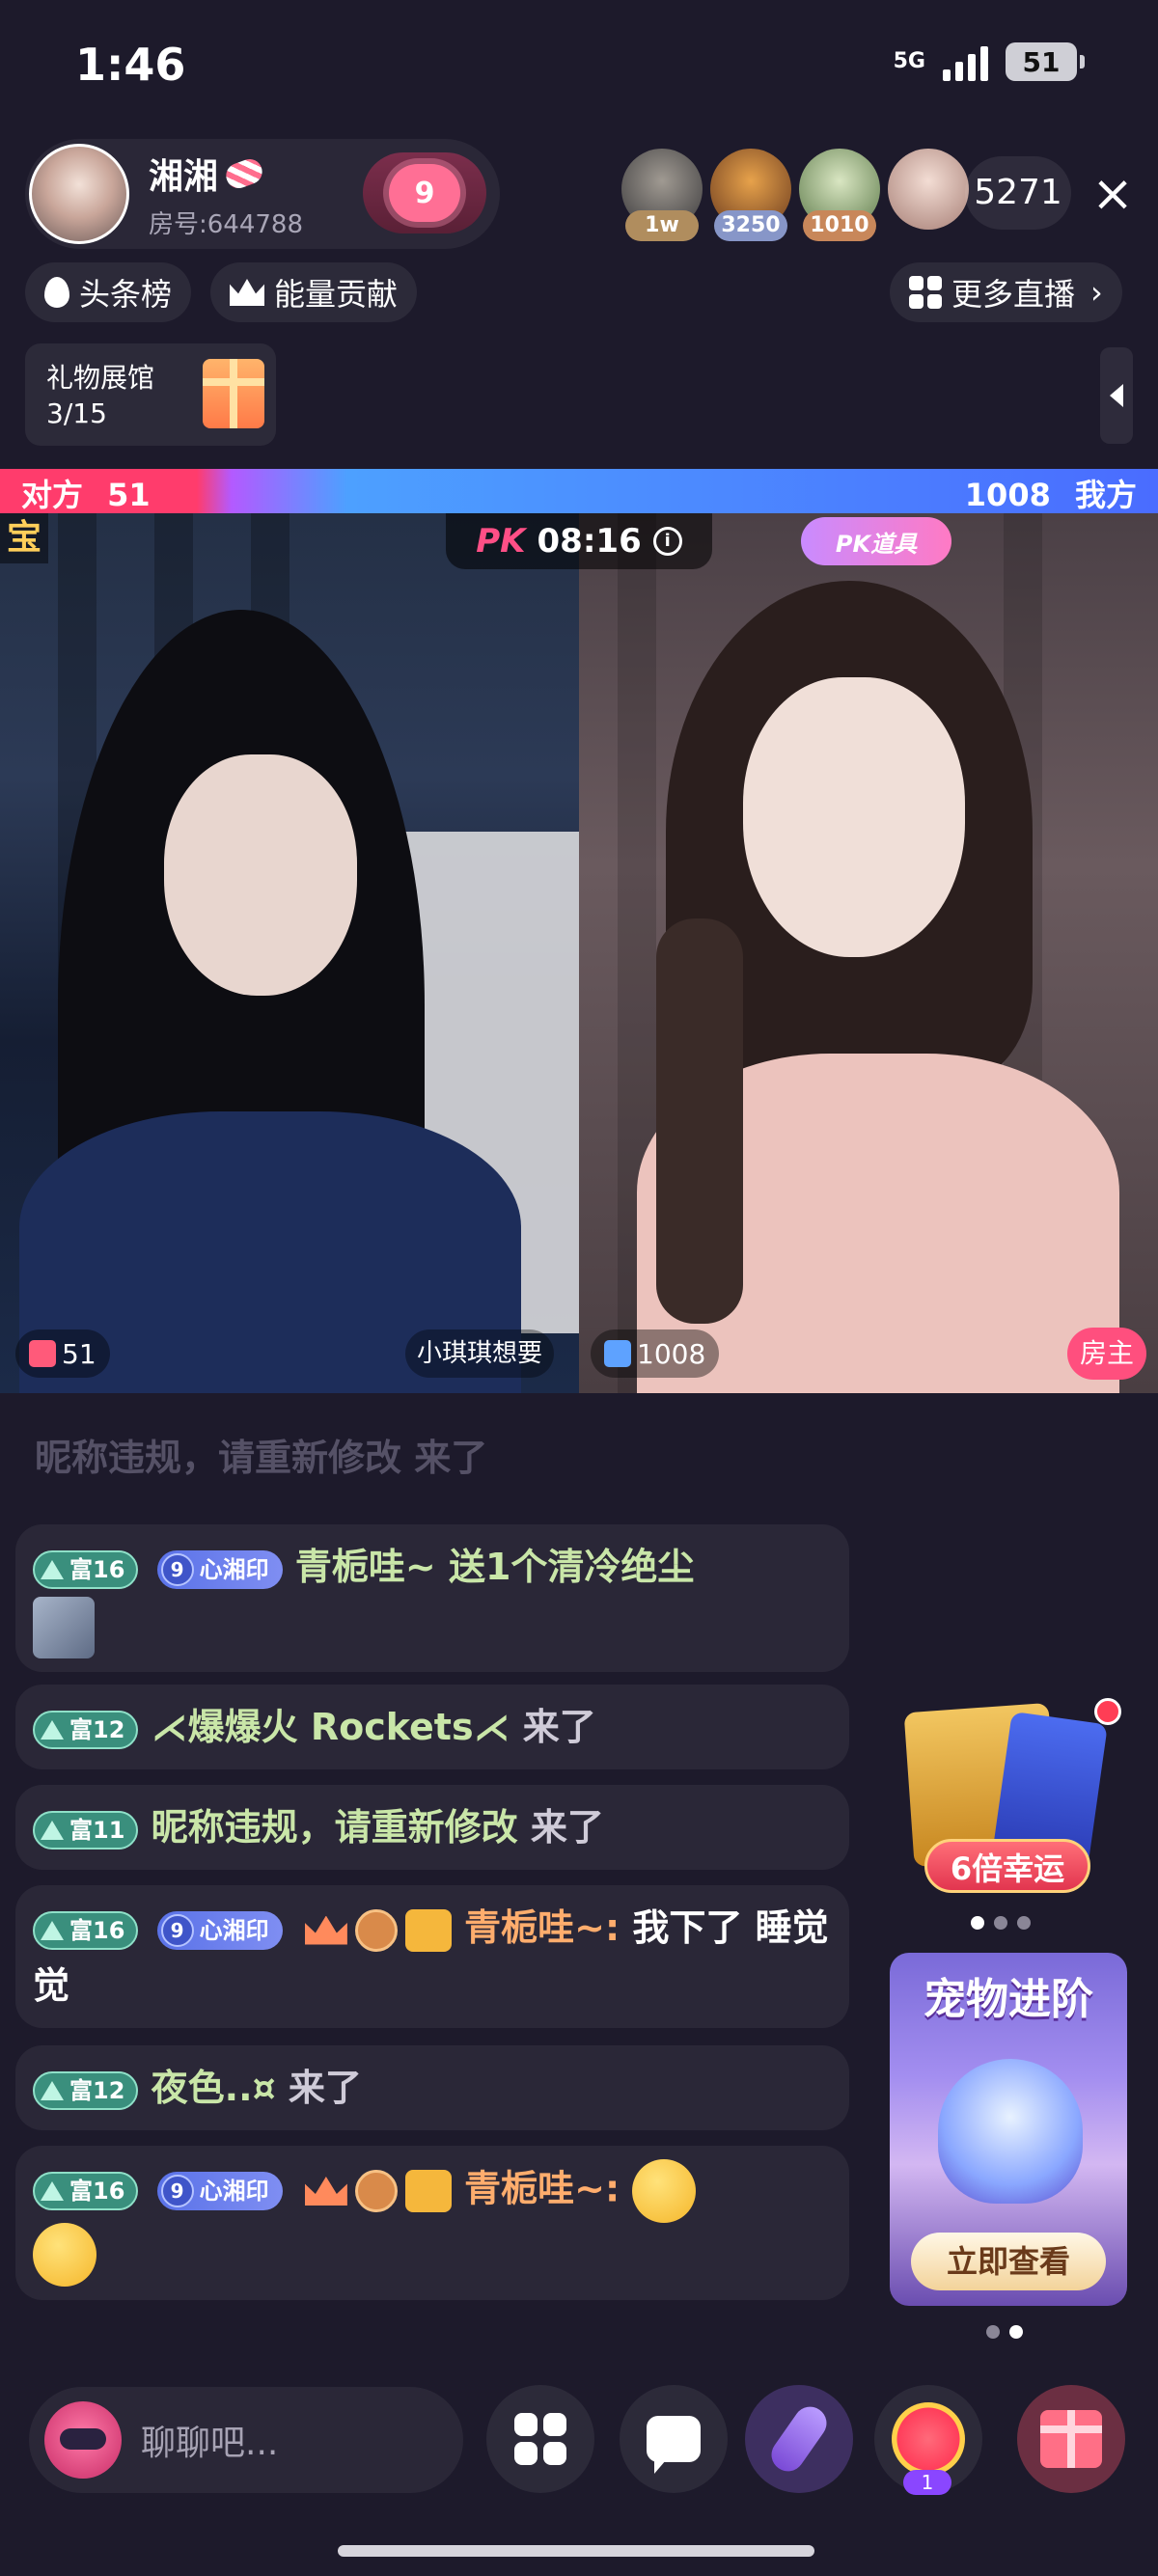 Image resolution: width=1158 pixels, height=2576 pixels. I want to click on chat-message: 富11 昵称违规，请重新修改 来了, so click(432, 1827).